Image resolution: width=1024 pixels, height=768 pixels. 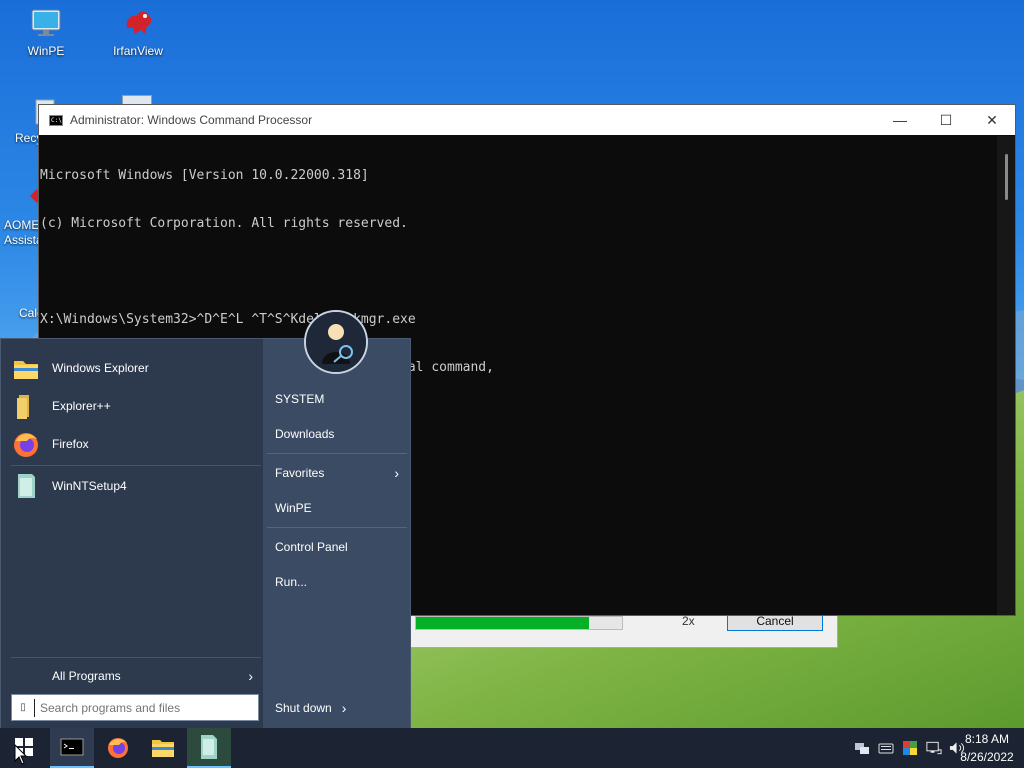 I want to click on search-icon: ▯, so click(x=23, y=707).